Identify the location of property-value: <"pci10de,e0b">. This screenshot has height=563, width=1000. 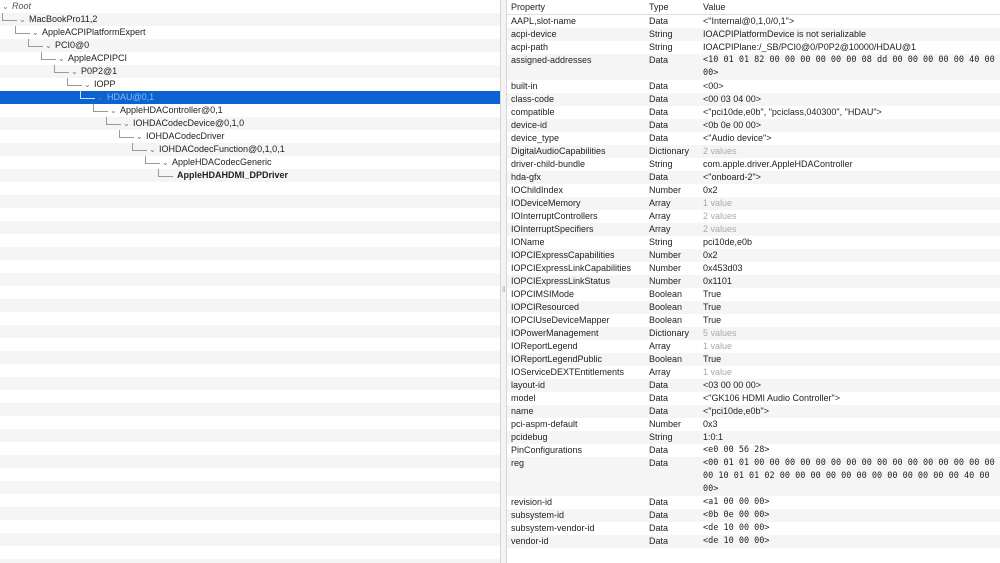
(851, 411).